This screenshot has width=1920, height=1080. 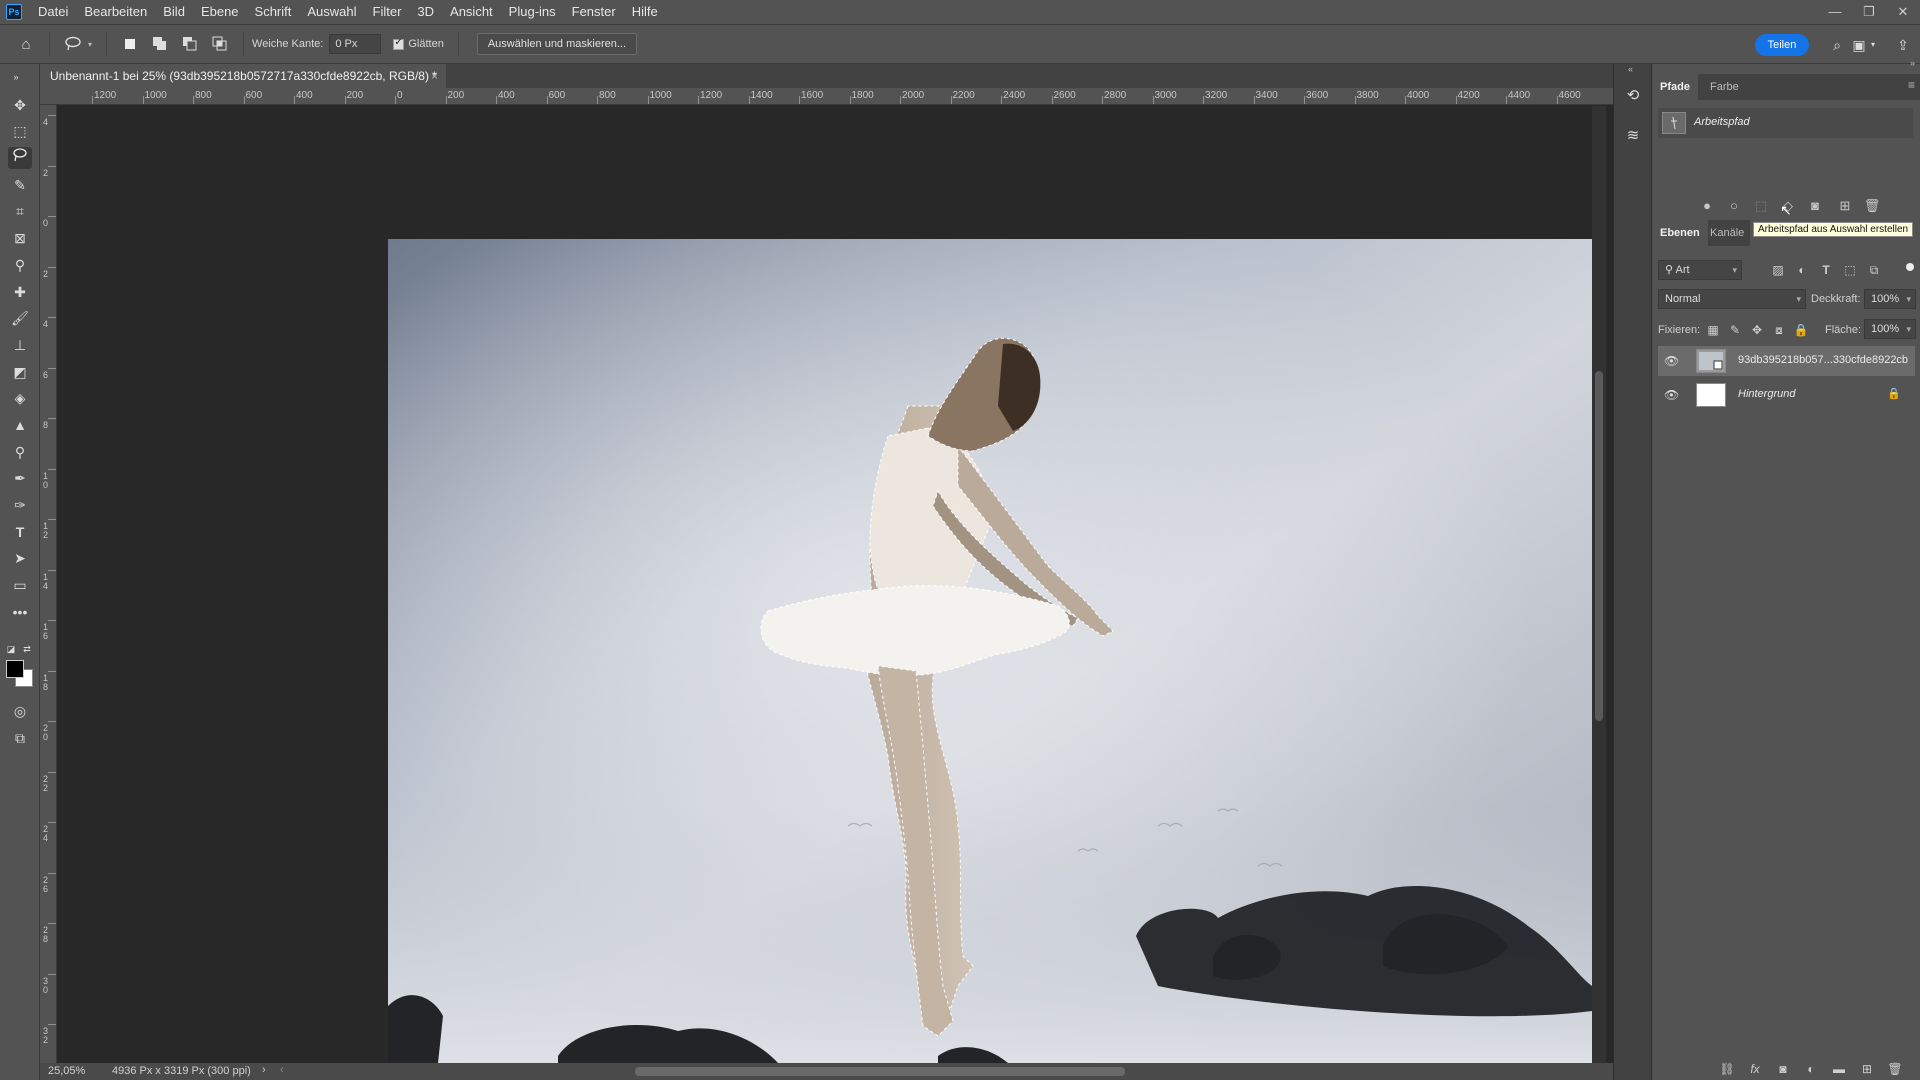 What do you see at coordinates (264, 1070) in the screenshot?
I see `chevron-right-icon: ›` at bounding box center [264, 1070].